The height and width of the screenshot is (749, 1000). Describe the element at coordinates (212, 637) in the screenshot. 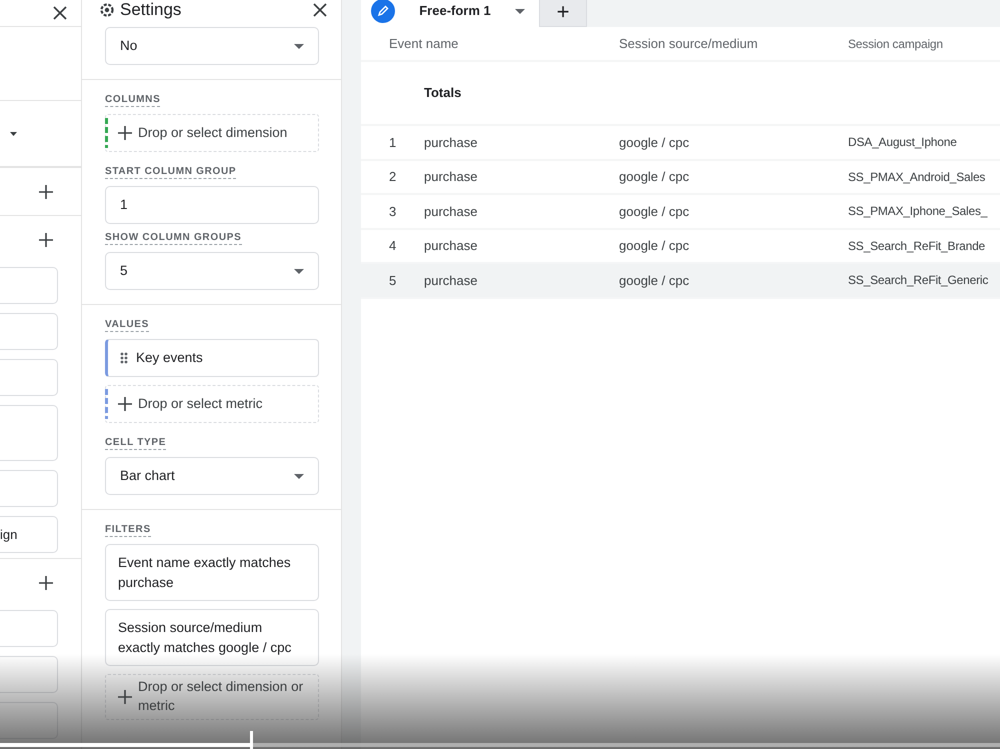

I see `filter-chip: Session source/medium exactly matches google / cpc` at that location.